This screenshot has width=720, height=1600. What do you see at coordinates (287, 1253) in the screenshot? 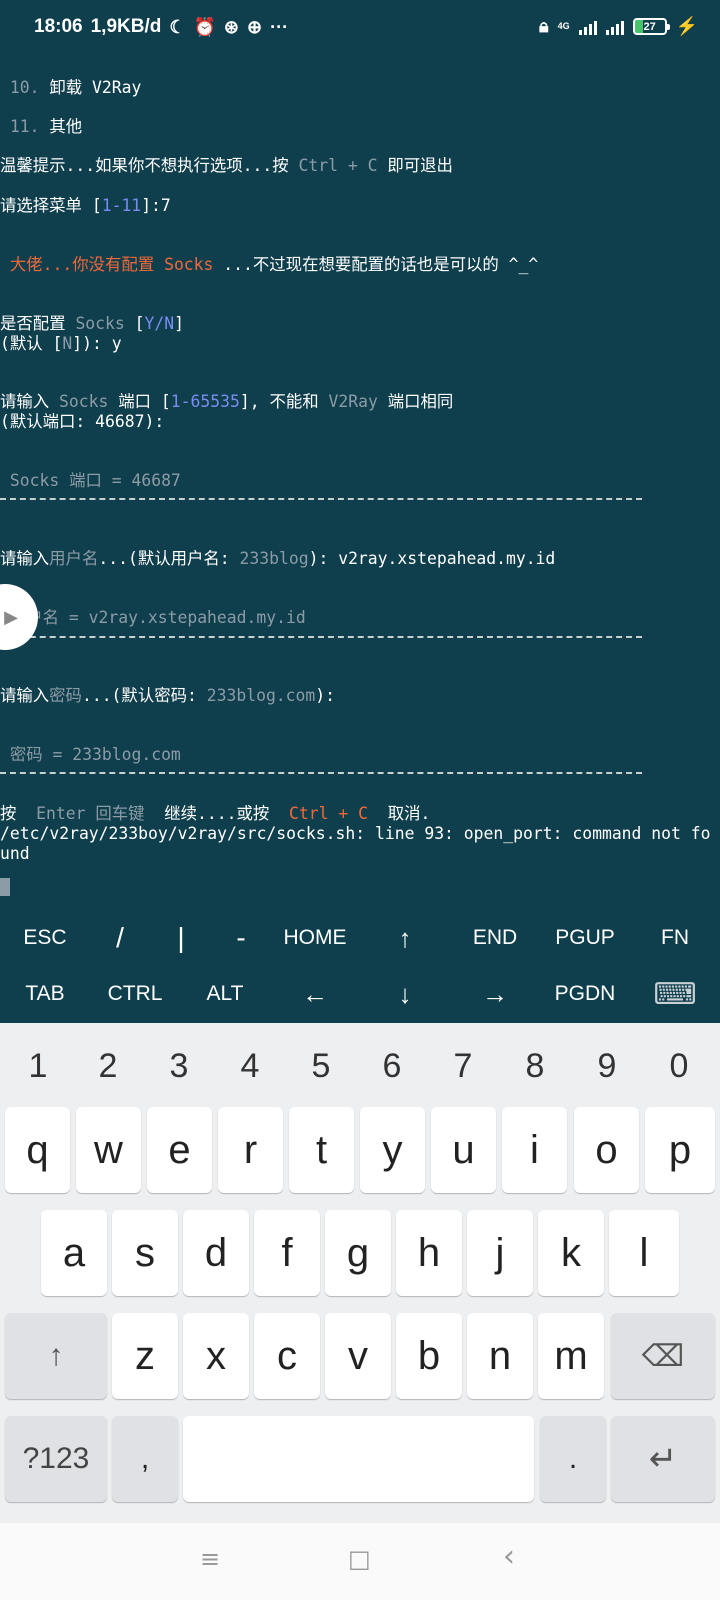
I see `key-f: f` at bounding box center [287, 1253].